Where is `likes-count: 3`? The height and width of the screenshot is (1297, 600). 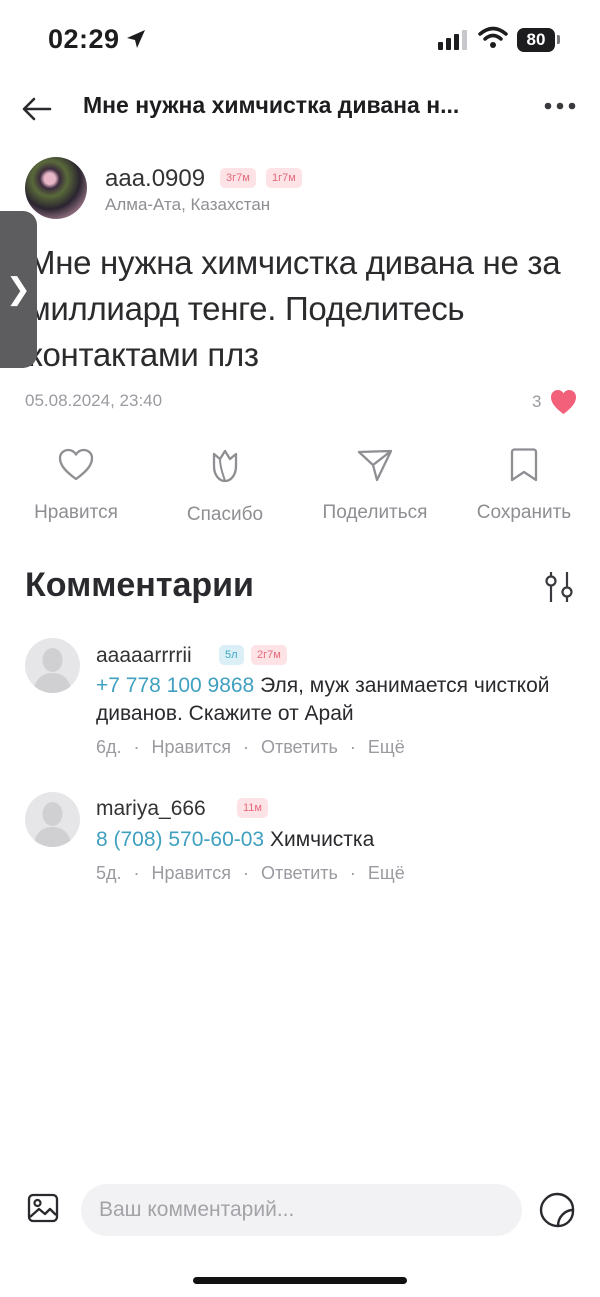
likes-count: 3 is located at coordinates (537, 401).